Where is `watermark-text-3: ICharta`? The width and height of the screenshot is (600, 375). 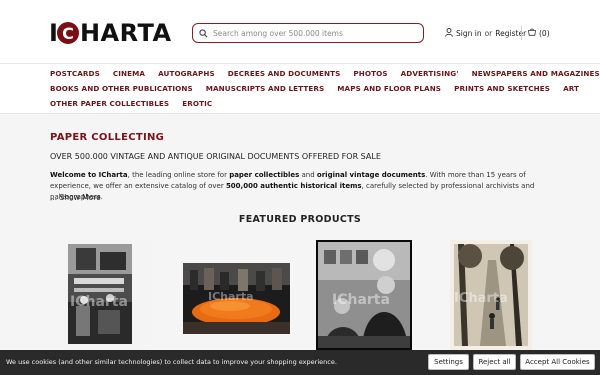 watermark-text-3: ICharta is located at coordinates (361, 300).